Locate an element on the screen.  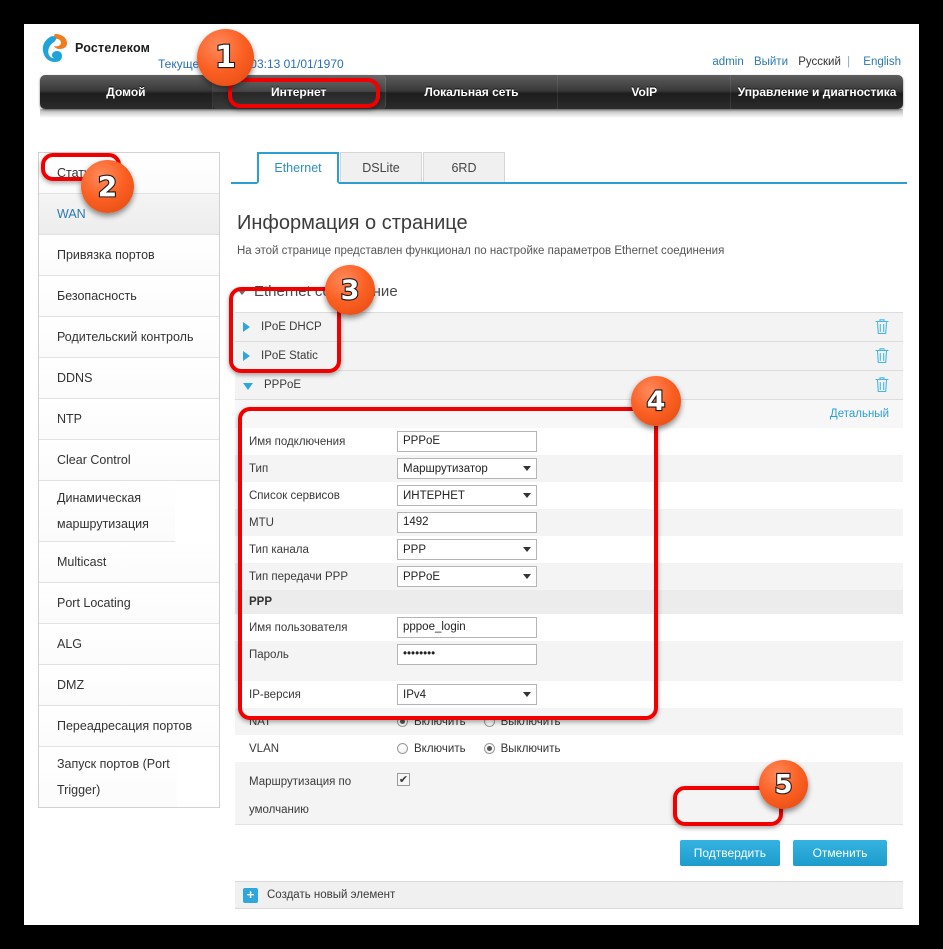
sidebar-item-port-trigger: Запуск портов (Port Trigger) is located at coordinates (108, 777).